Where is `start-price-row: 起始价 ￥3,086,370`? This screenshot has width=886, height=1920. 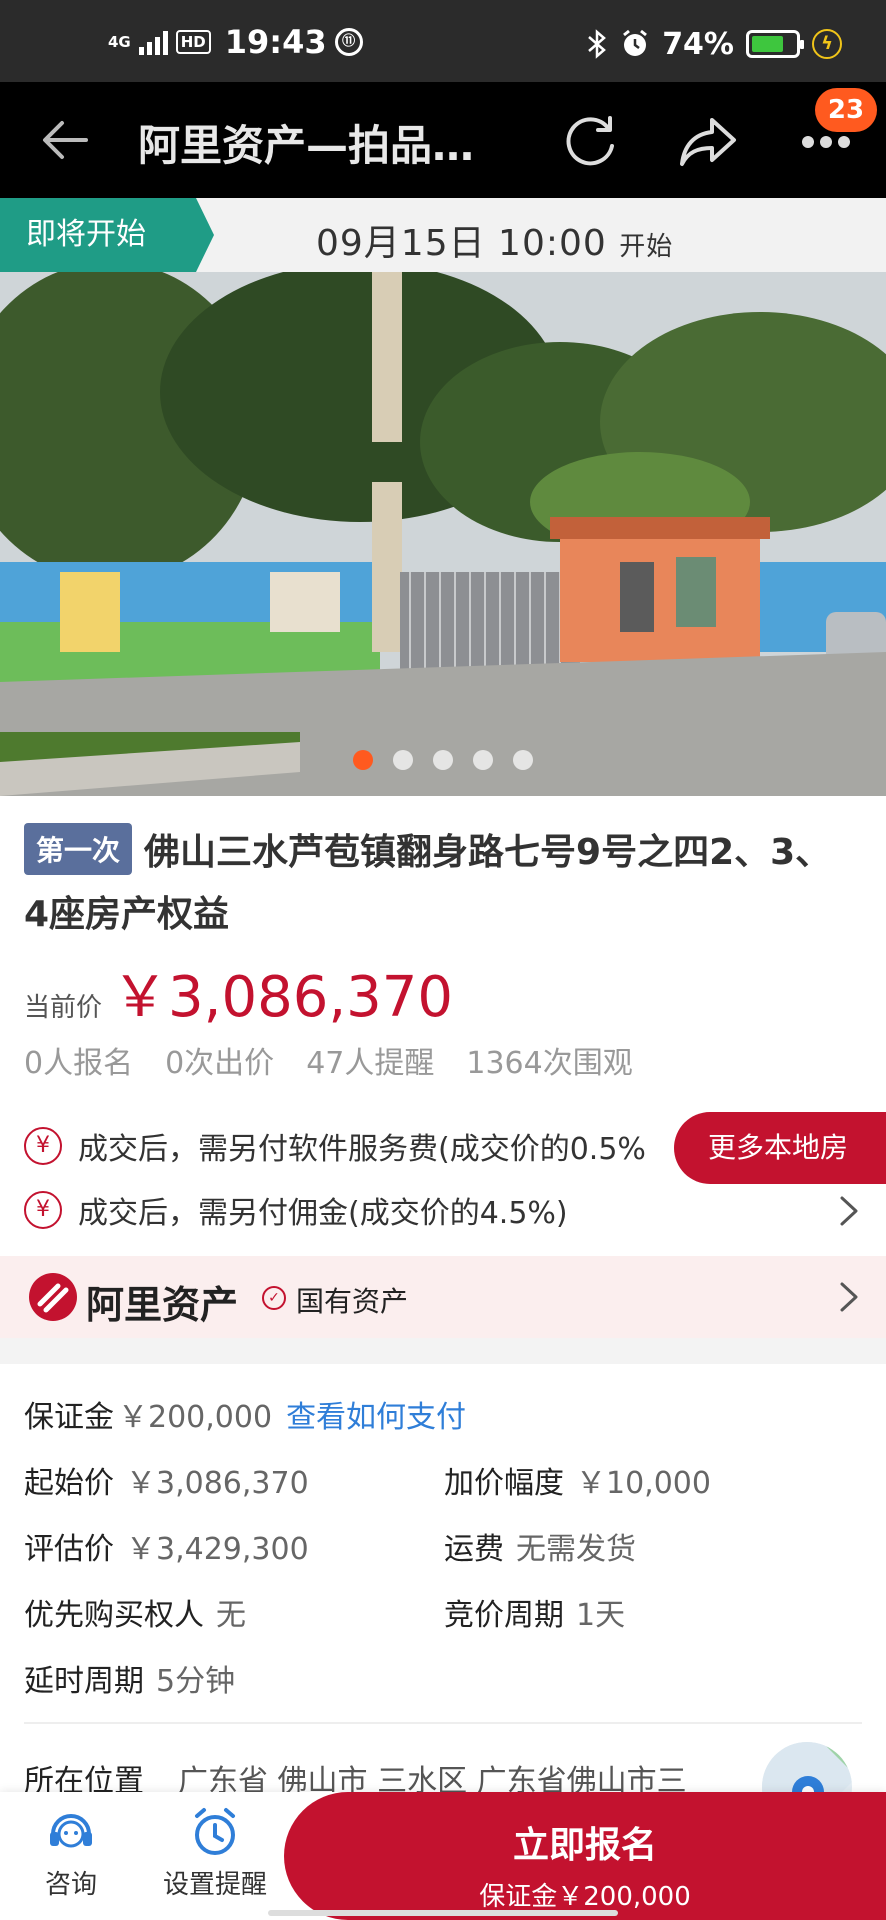
start-price-row: 起始价 ￥3,086,370 is located at coordinates (166, 1480).